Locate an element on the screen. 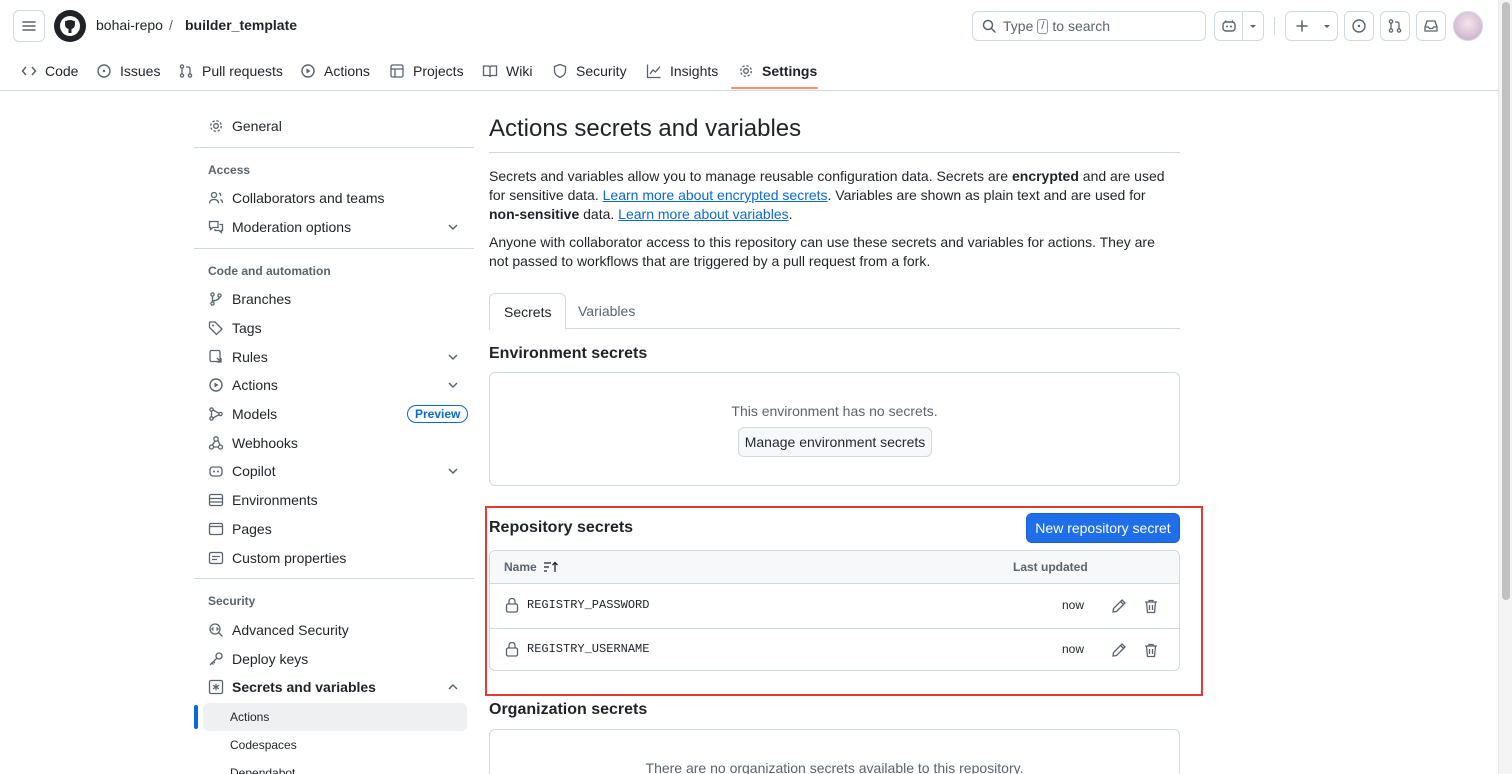 The width and height of the screenshot is (1512, 774). comment-discussion-icon is located at coordinates (216, 227).